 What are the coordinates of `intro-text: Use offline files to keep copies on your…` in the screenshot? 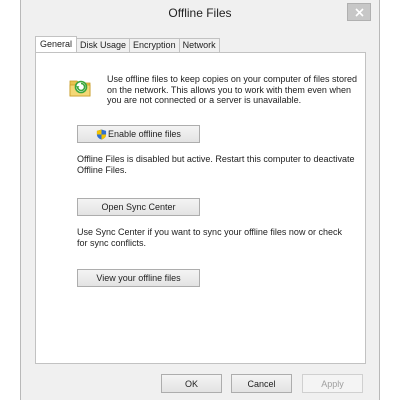 It's located at (232, 90).